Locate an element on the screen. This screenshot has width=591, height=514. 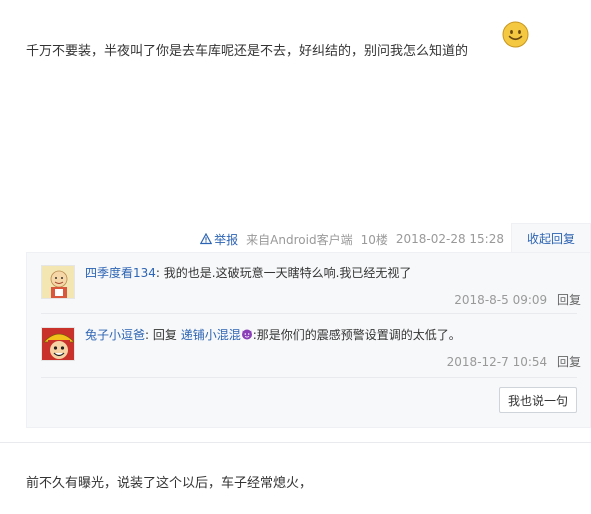
reply-meta: 2018-8-5 09:09 回复 is located at coordinates (517, 299).